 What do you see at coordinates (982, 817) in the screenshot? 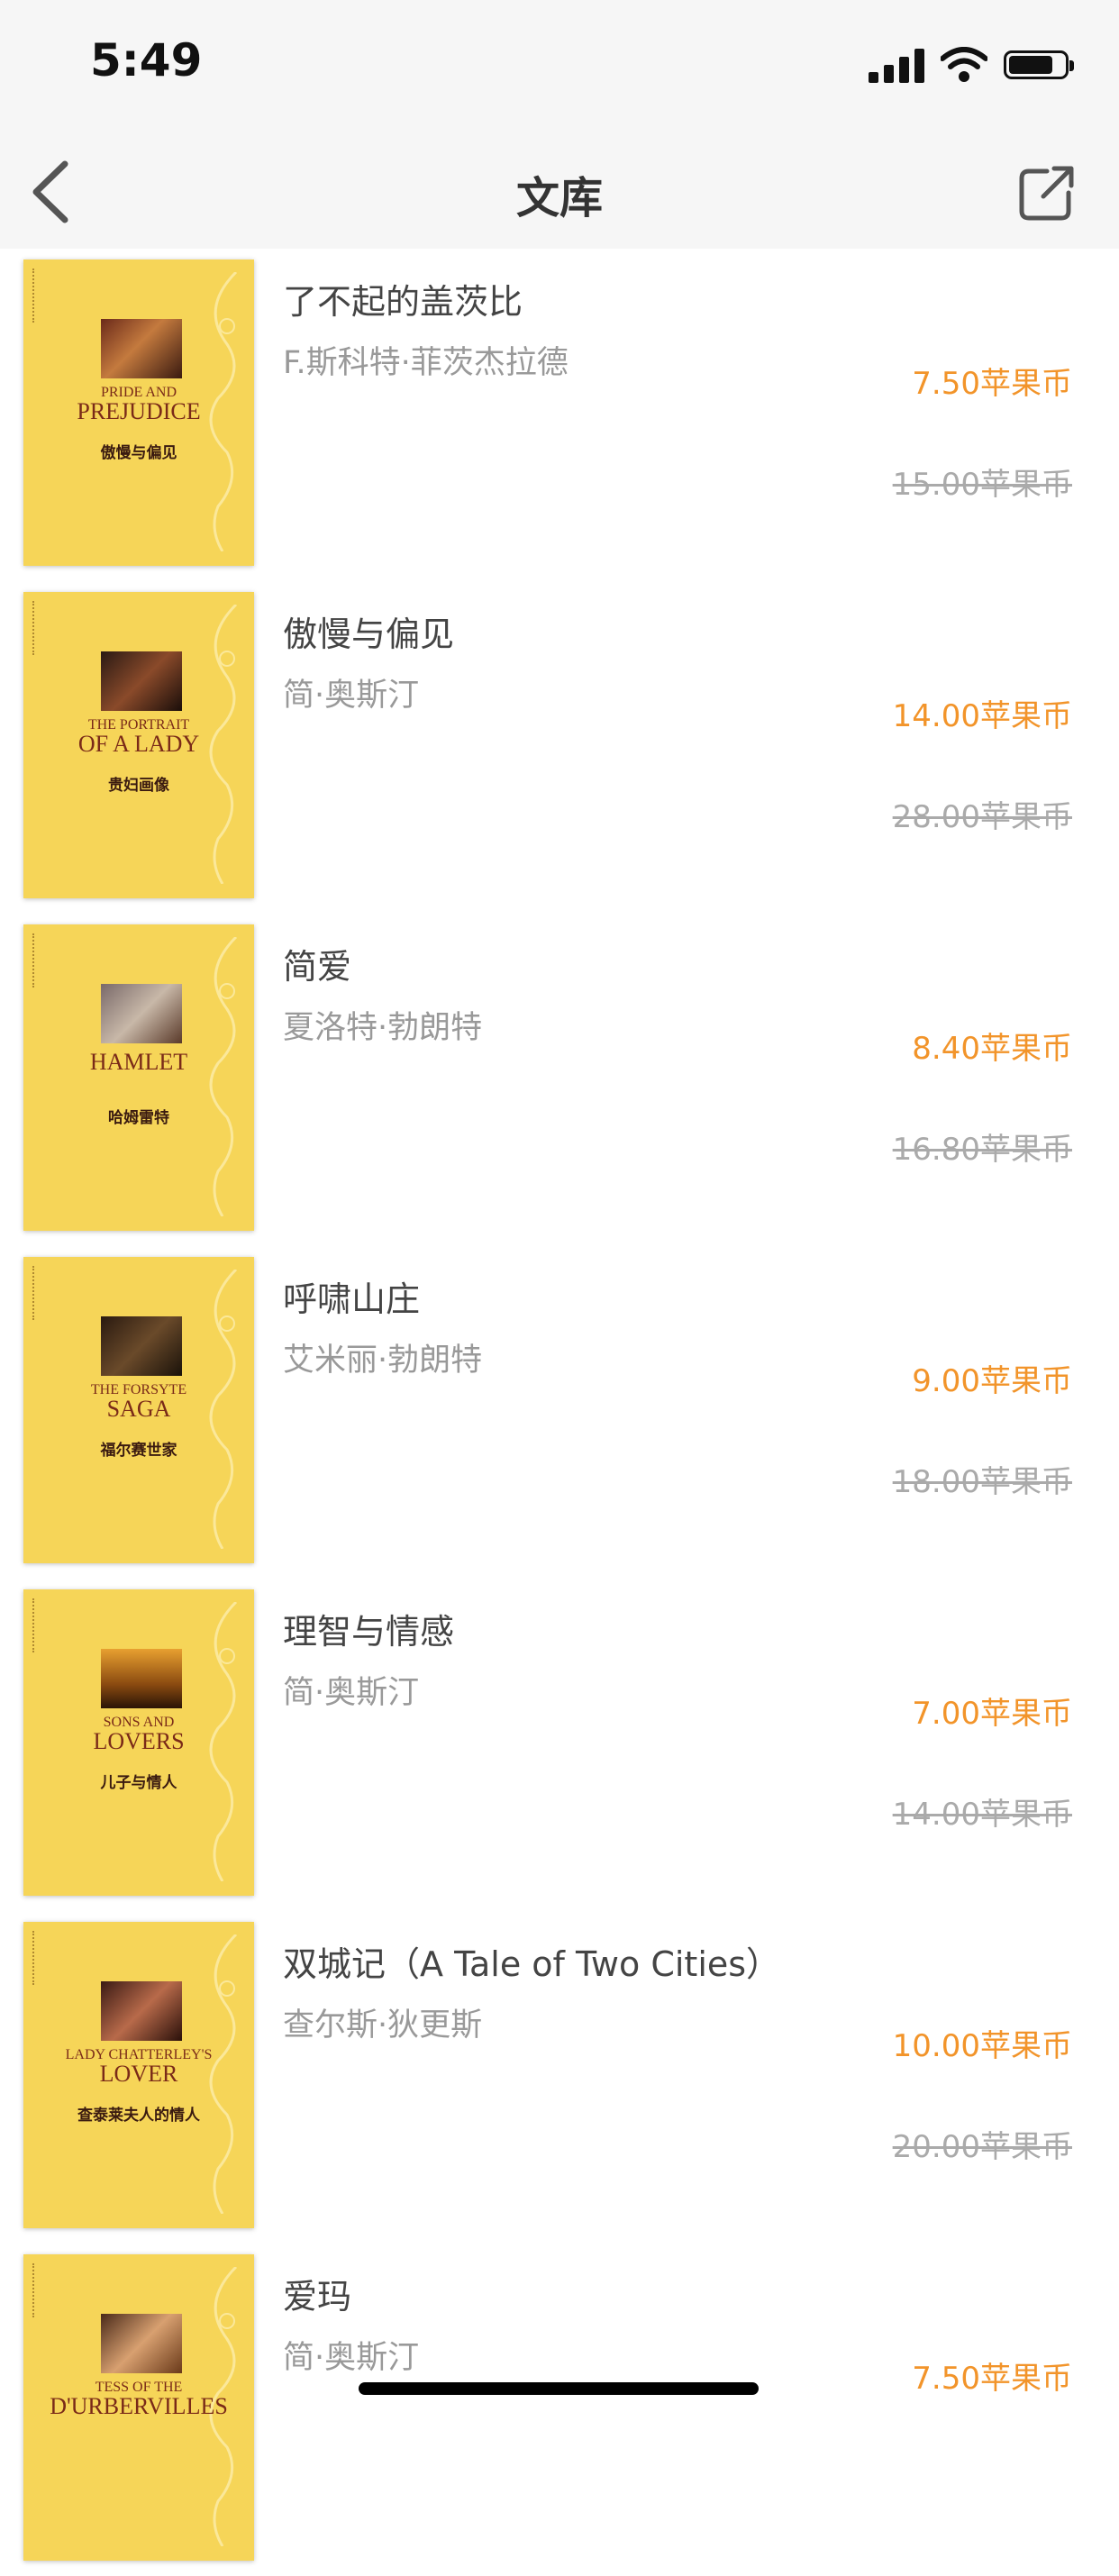
I see `book-original-price: 28.00苹果币` at bounding box center [982, 817].